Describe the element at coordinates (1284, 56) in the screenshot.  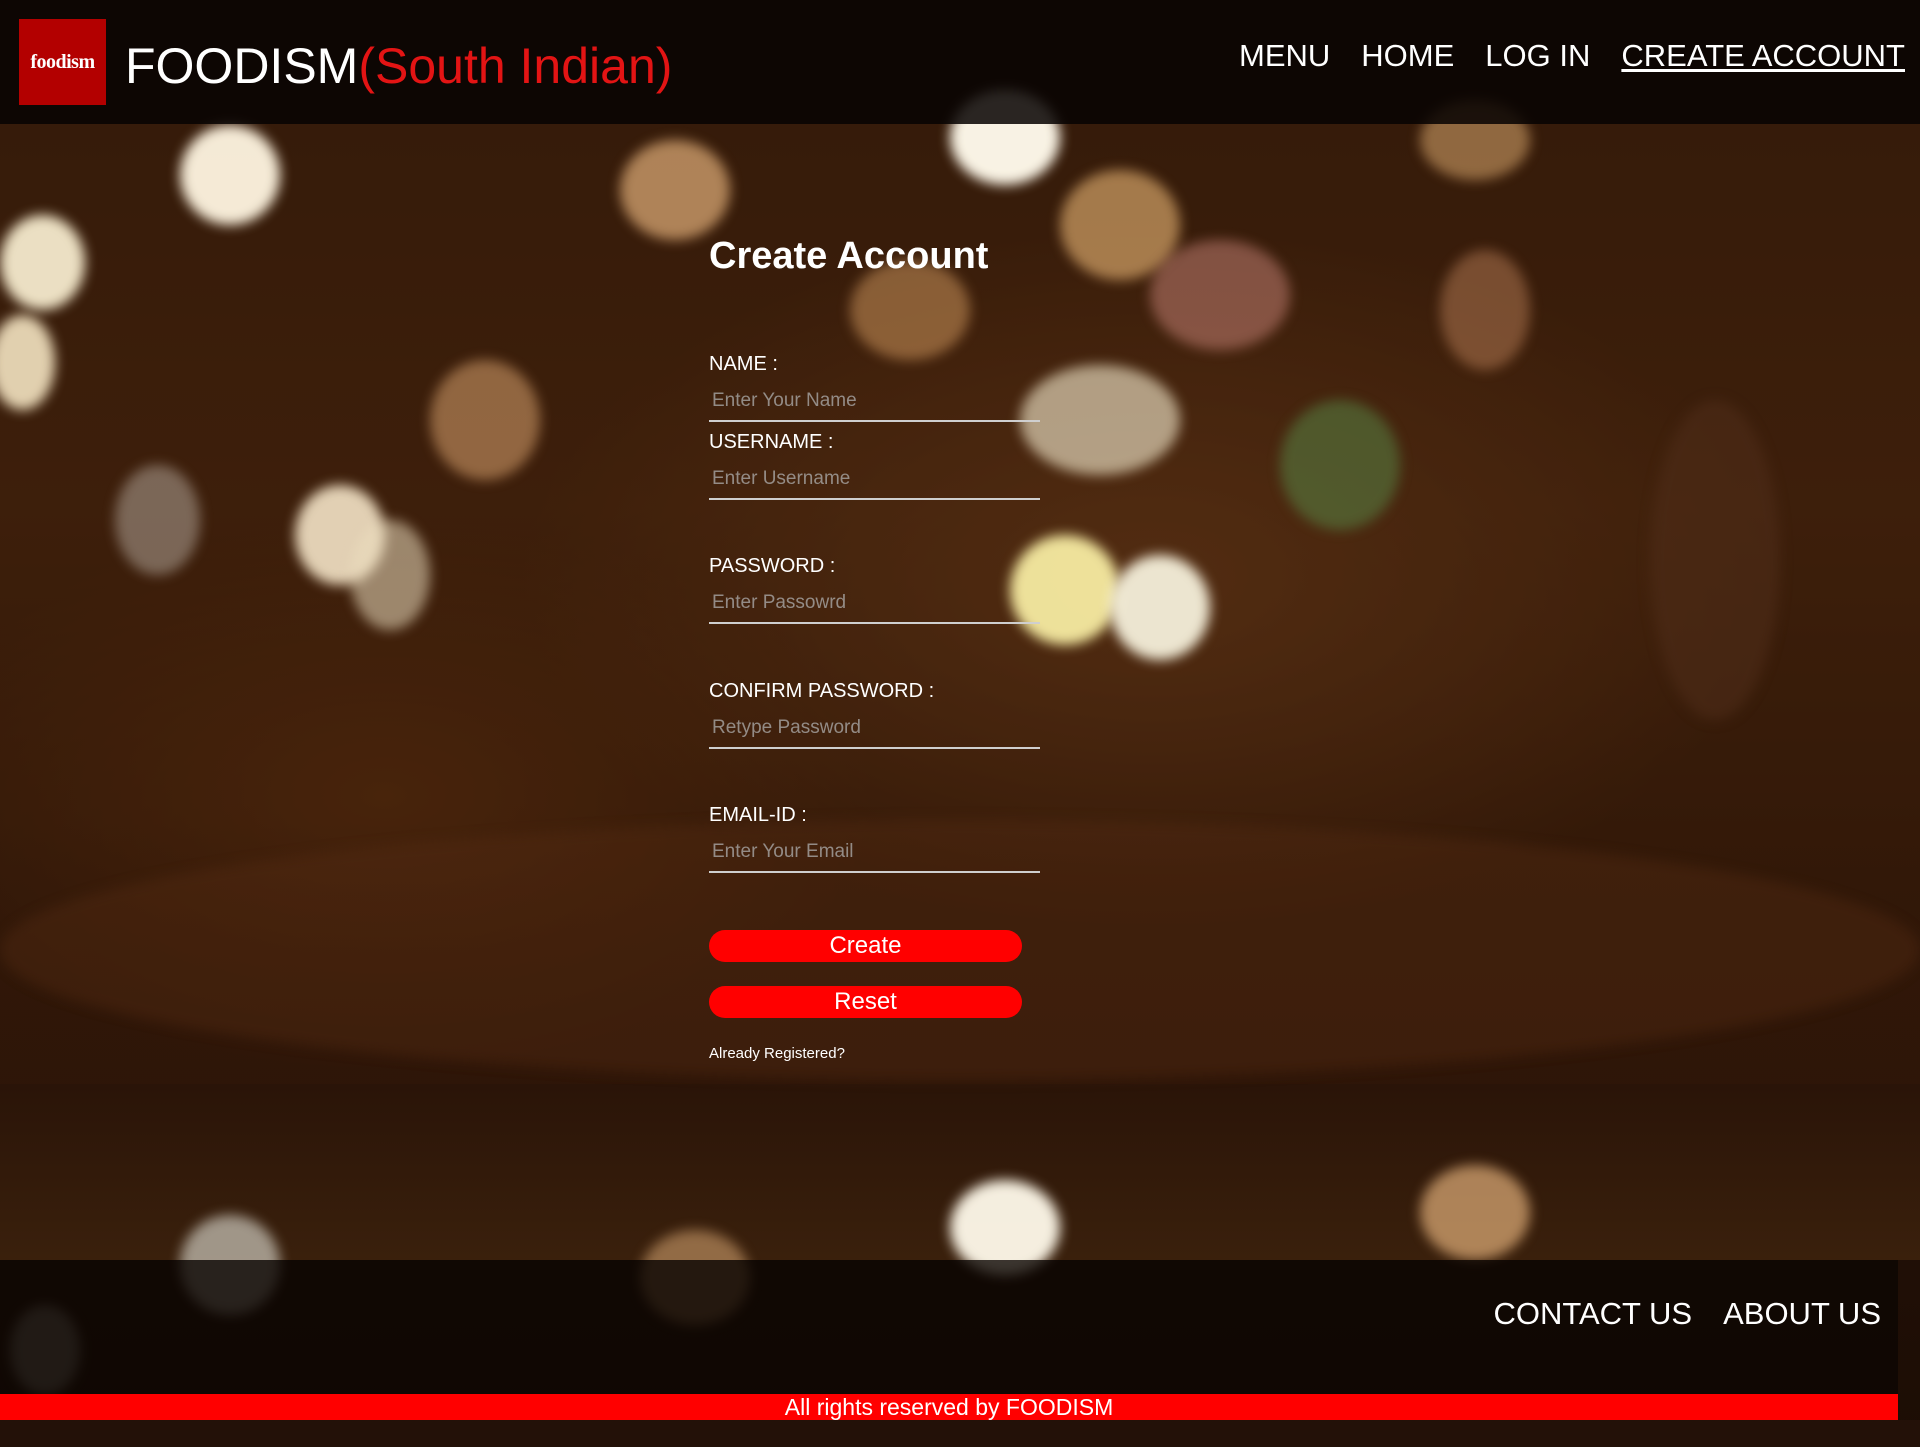
I see `nav-menu: MENU` at that location.